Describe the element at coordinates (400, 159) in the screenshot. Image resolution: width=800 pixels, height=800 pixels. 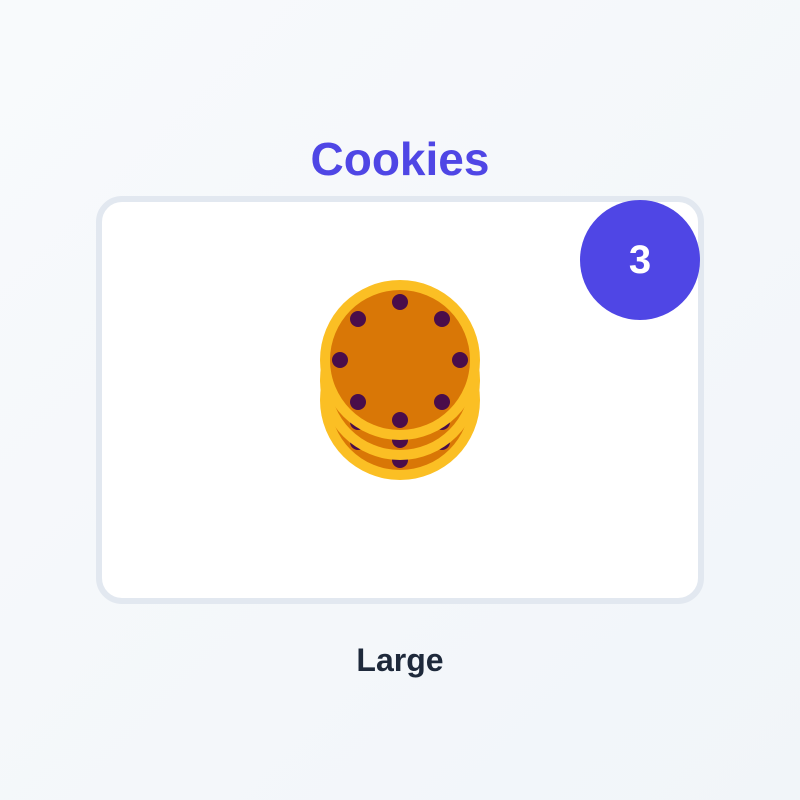
I see `page-title: Cookies` at that location.